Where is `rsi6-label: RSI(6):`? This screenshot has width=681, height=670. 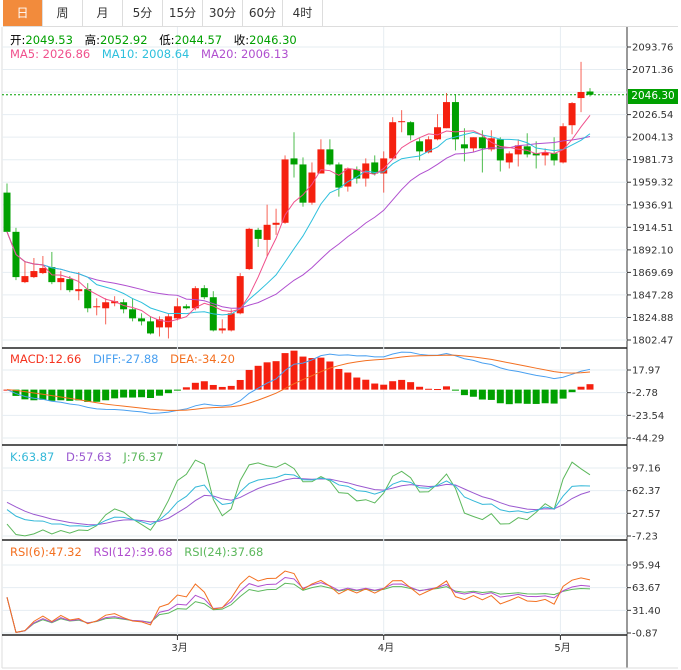 rsi6-label: RSI(6): is located at coordinates (29, 552).